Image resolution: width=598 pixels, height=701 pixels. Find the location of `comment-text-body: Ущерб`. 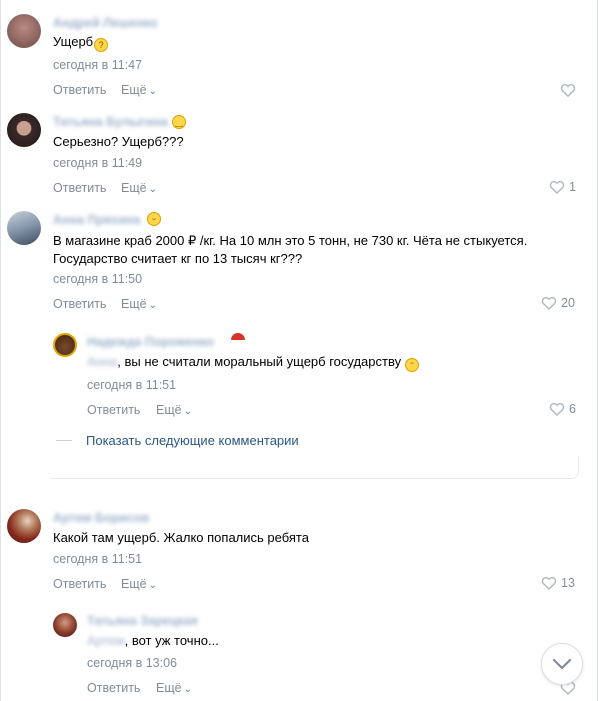

comment-text-body: Ущерб is located at coordinates (73, 41).